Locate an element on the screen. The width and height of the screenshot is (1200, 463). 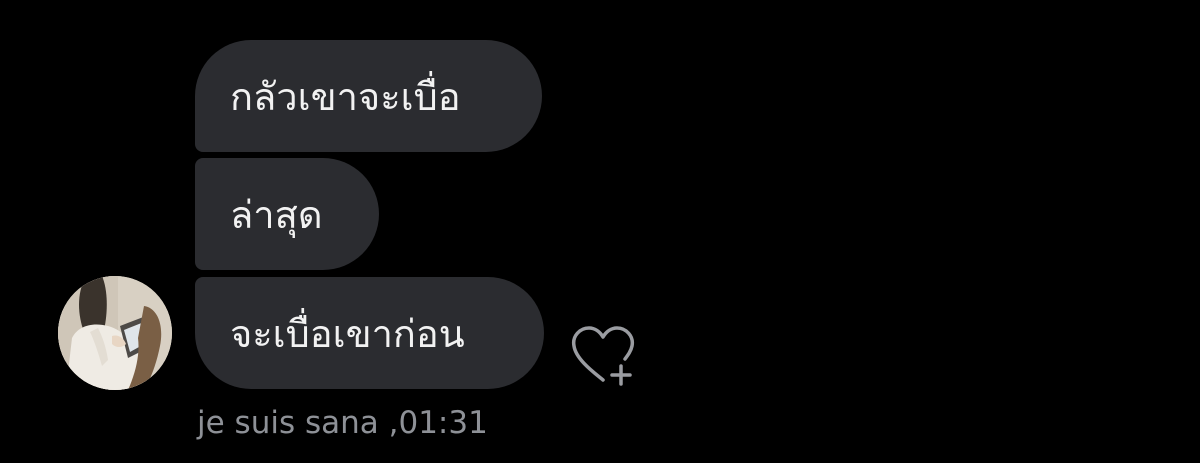
avatar is located at coordinates (115, 333).